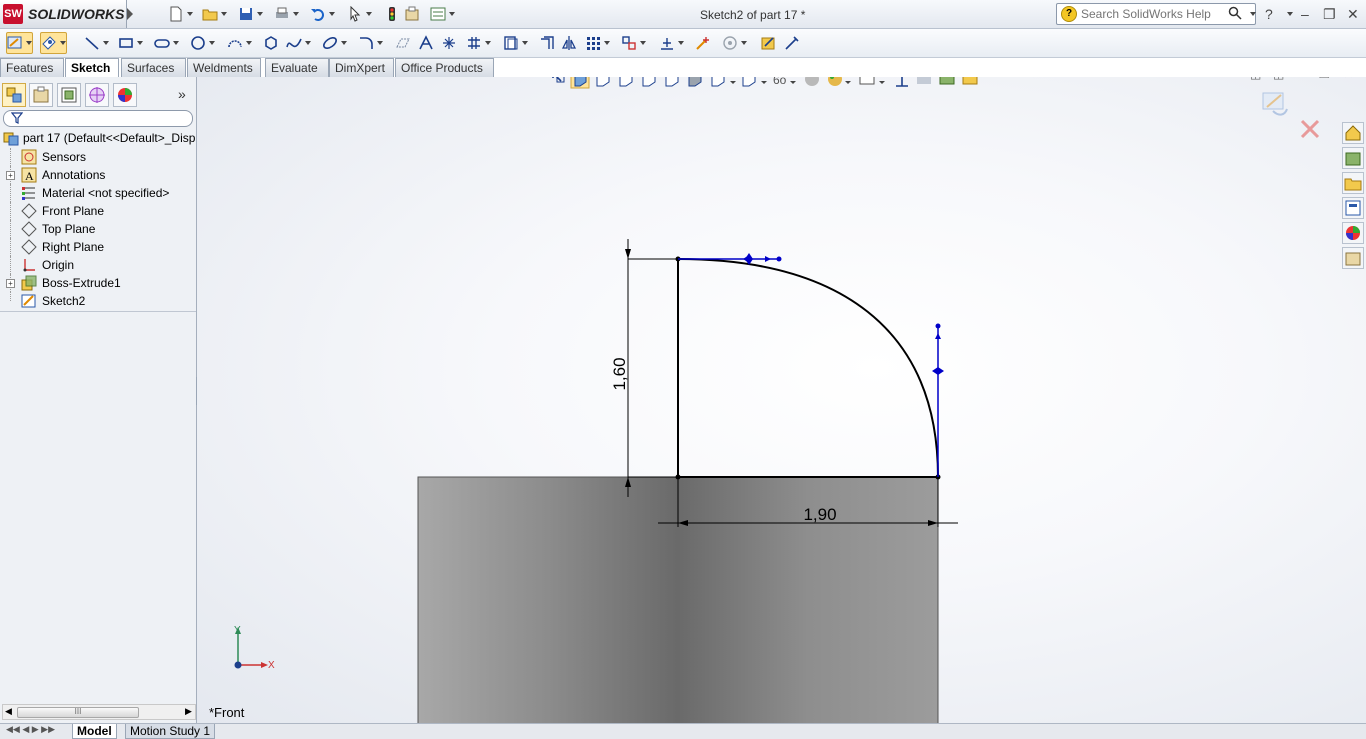 This screenshot has width=1366, height=739. Describe the element at coordinates (237, 630) in the screenshot. I see `triad-y-label: Y` at that location.